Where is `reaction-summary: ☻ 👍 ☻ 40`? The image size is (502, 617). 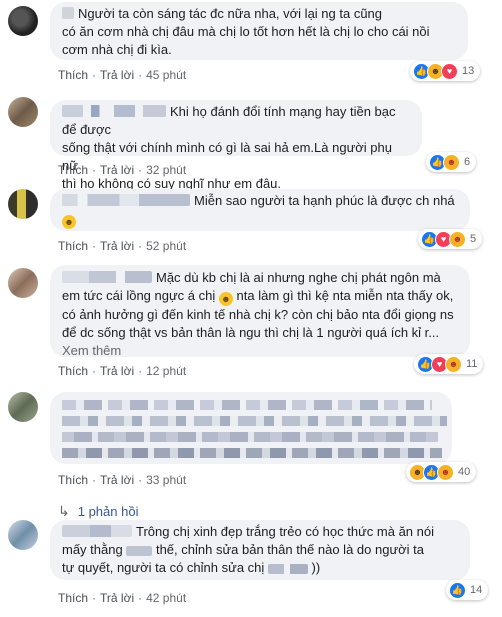
reaction-summary: ☻ 👍 ☻ 40 is located at coordinates (441, 472).